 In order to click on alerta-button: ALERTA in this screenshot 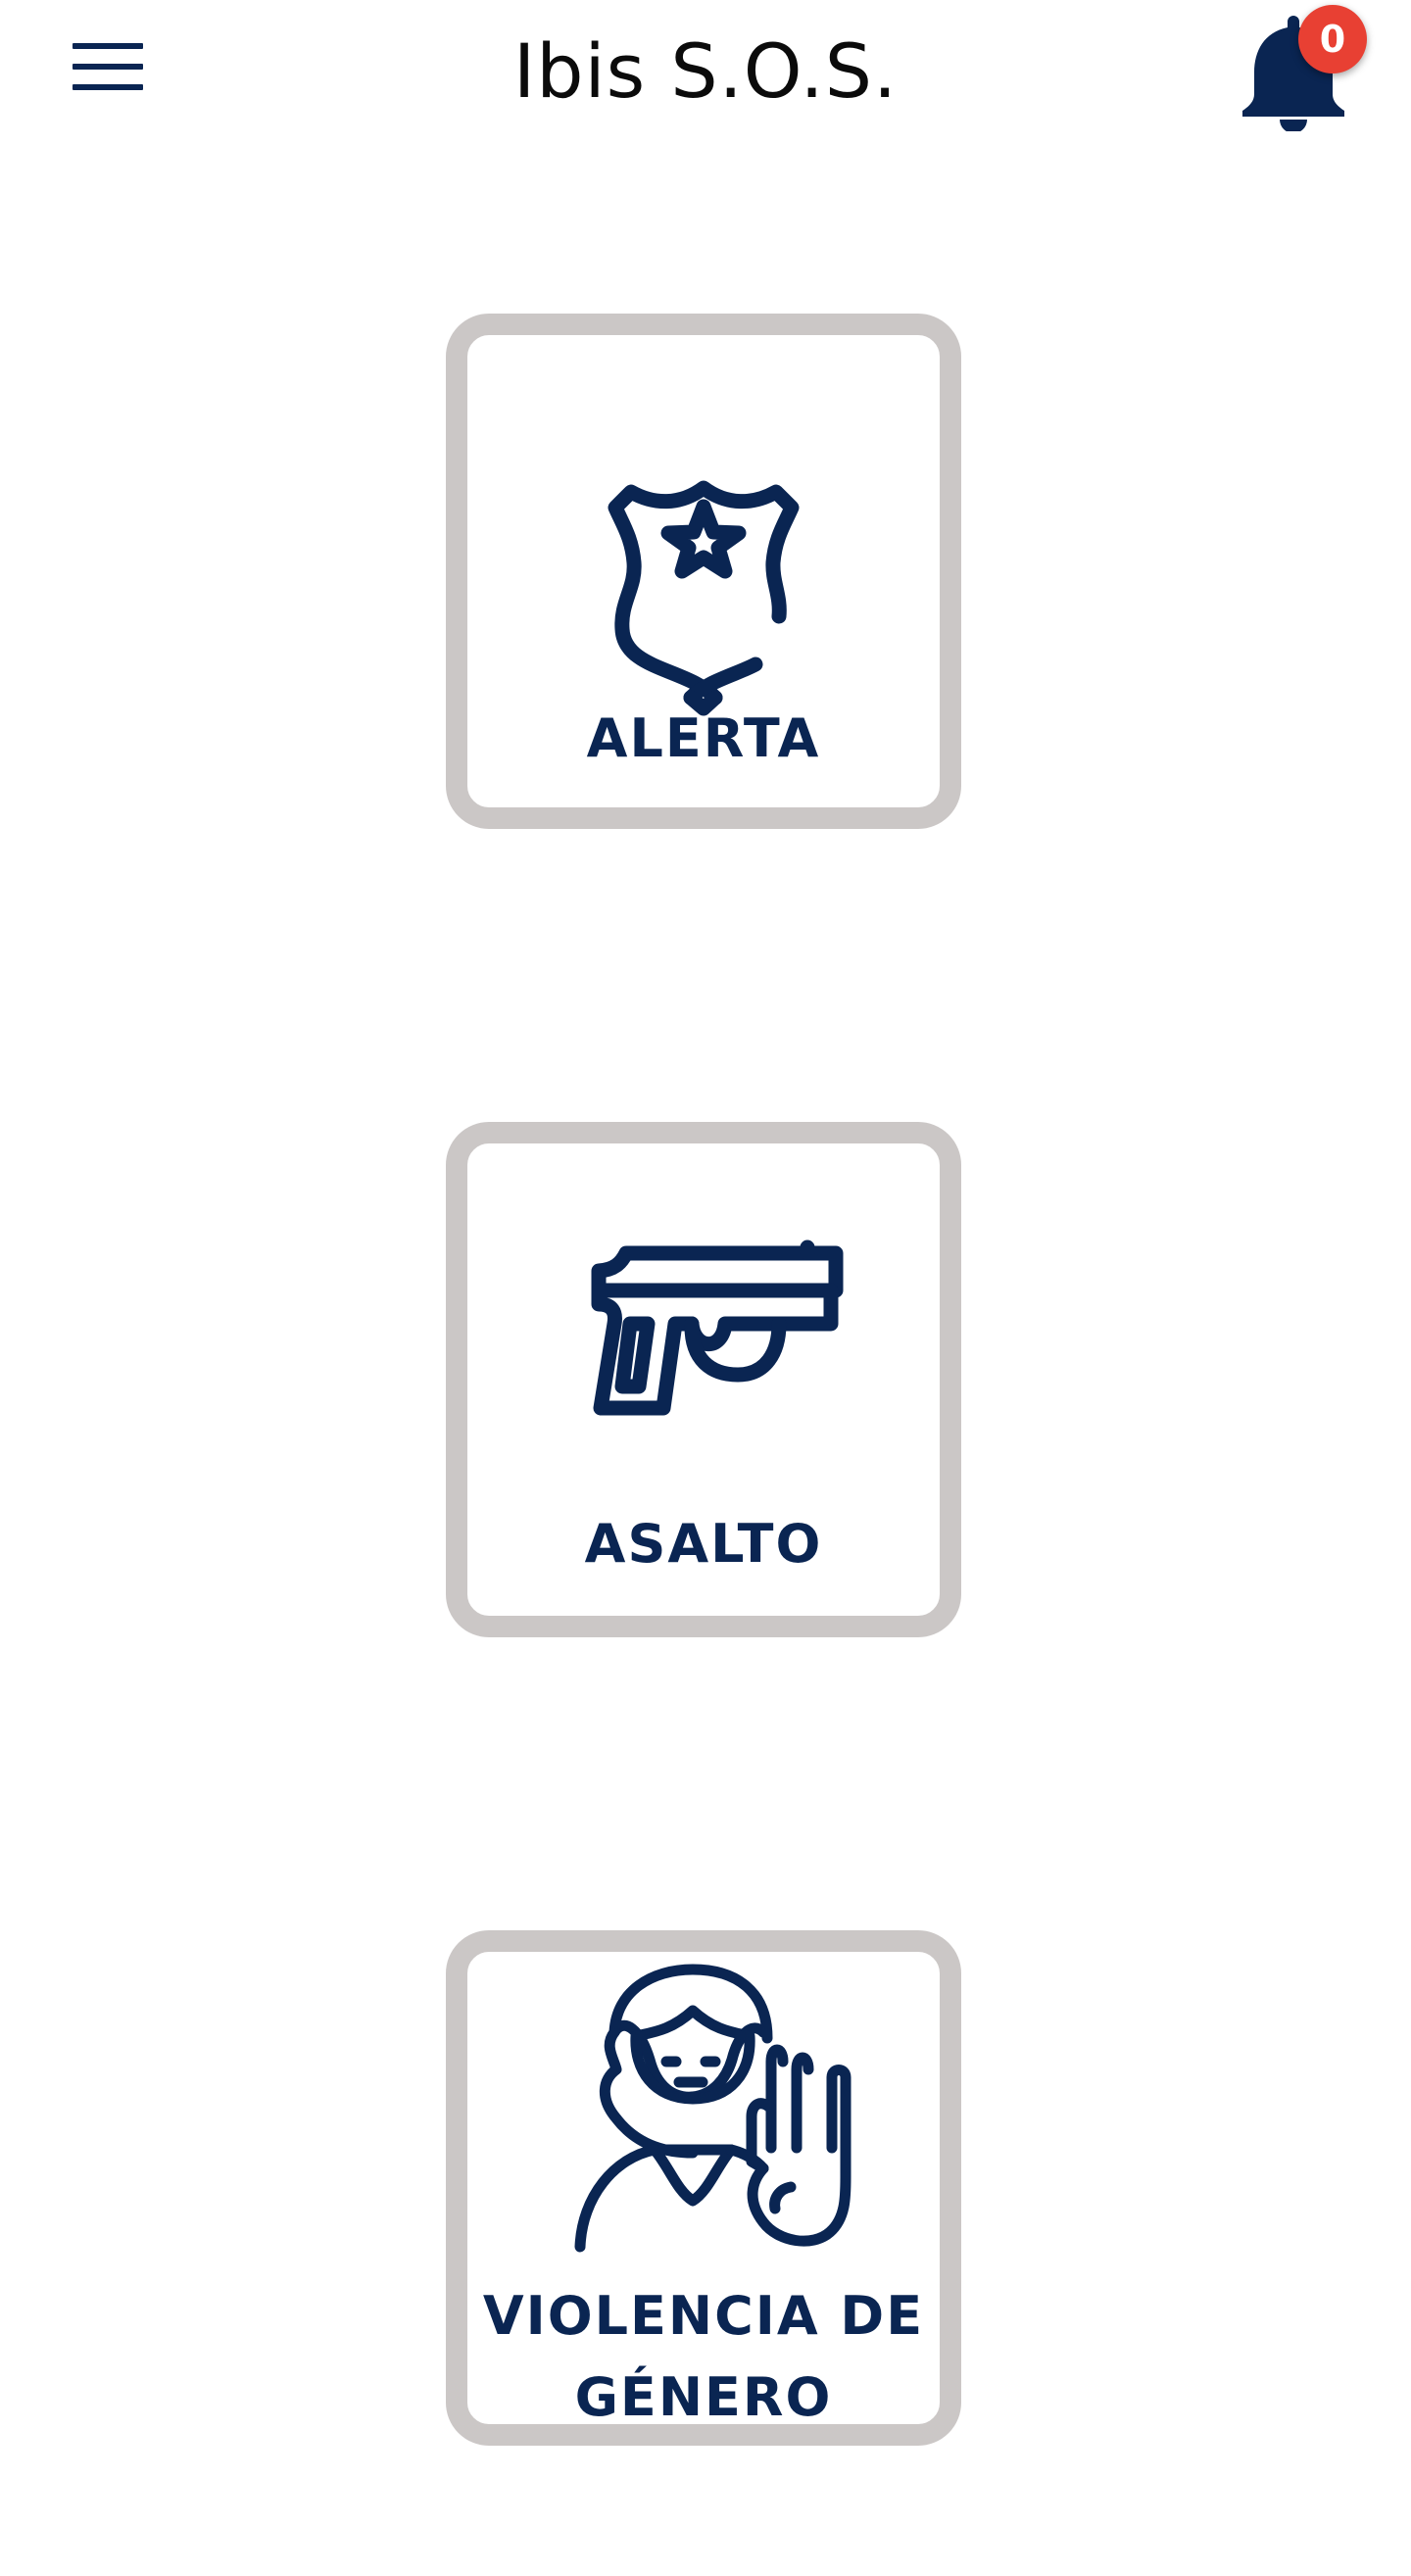, I will do `click(703, 571)`.